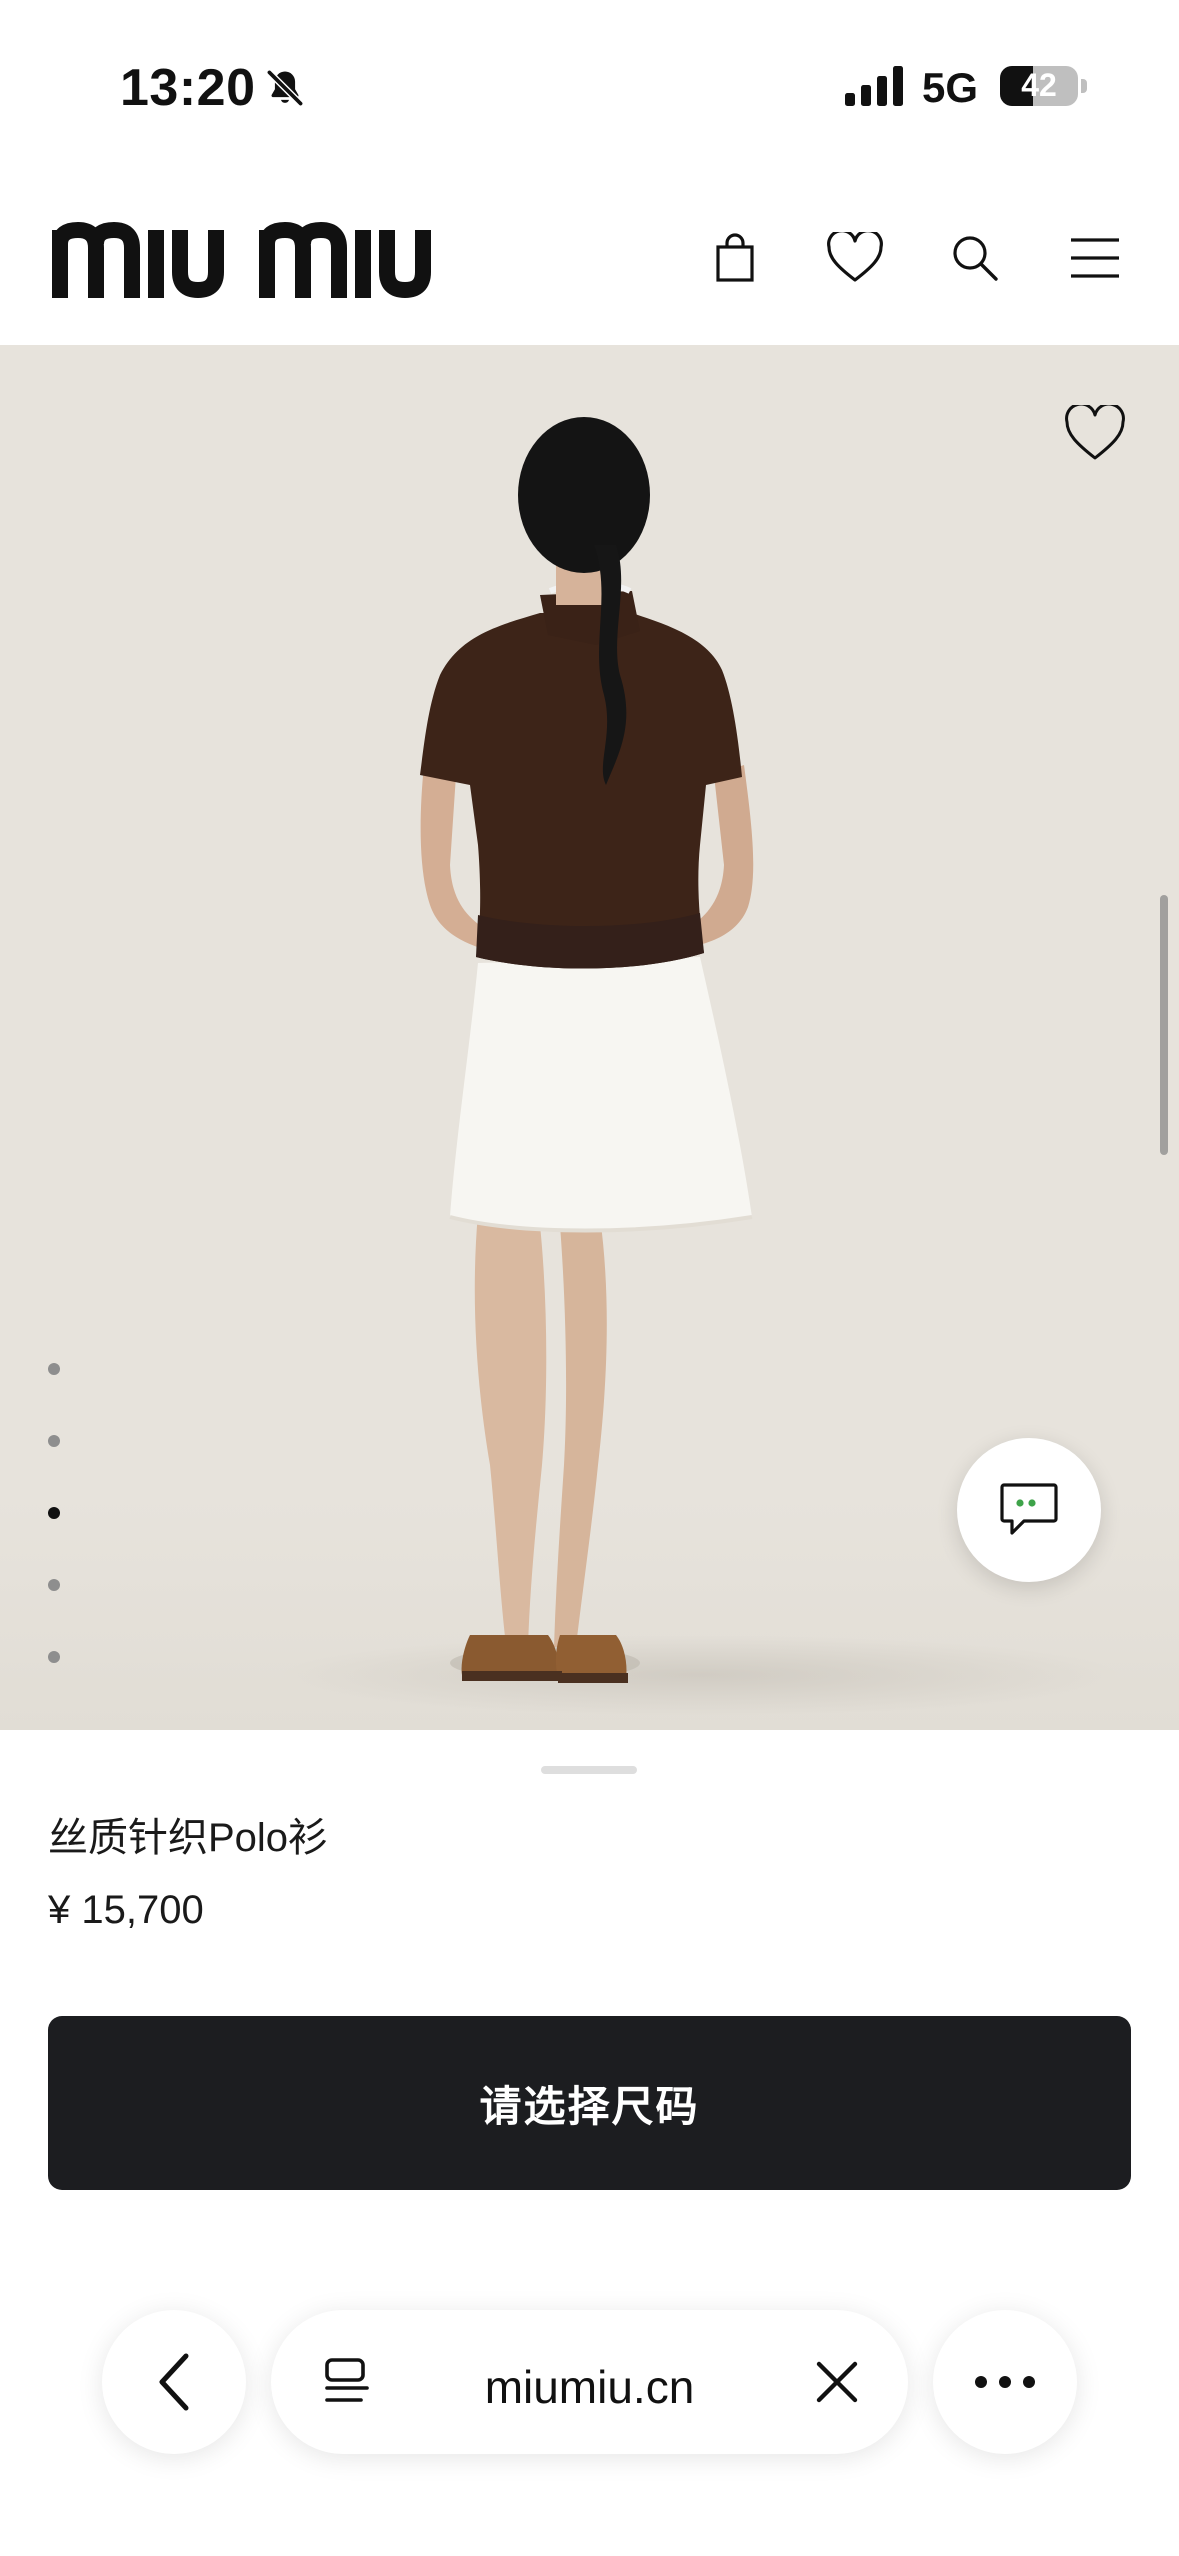  I want to click on search-icon, so click(975, 258).